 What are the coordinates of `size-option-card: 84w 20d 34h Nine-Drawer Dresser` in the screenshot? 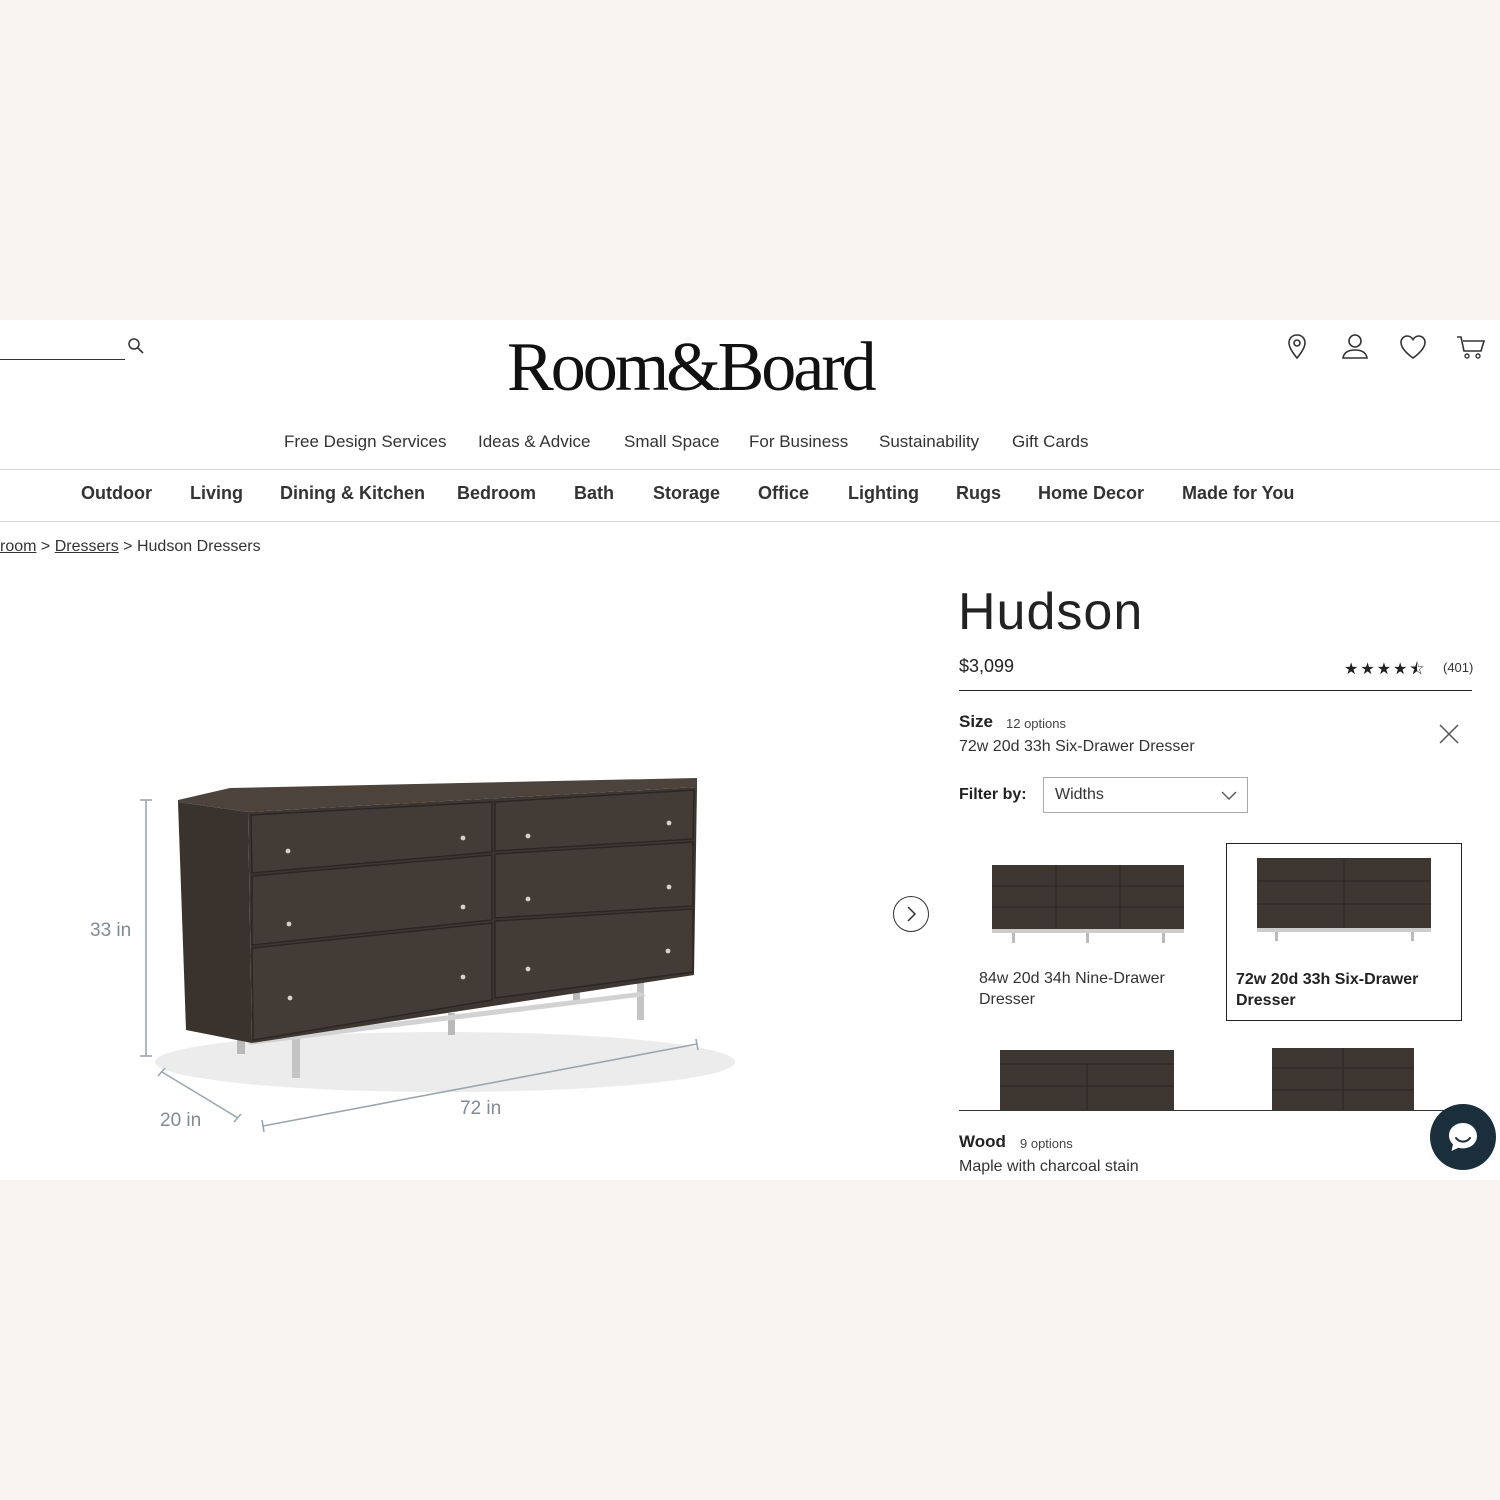 It's located at (1088, 932).